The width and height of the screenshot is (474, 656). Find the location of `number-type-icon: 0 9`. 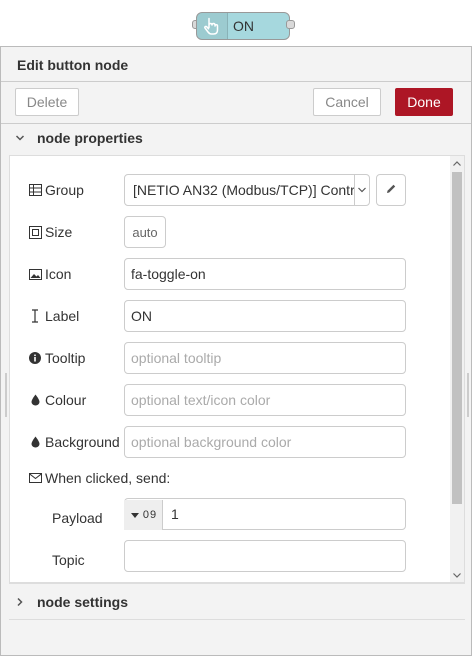

number-type-icon: 0 9 is located at coordinates (149, 515).